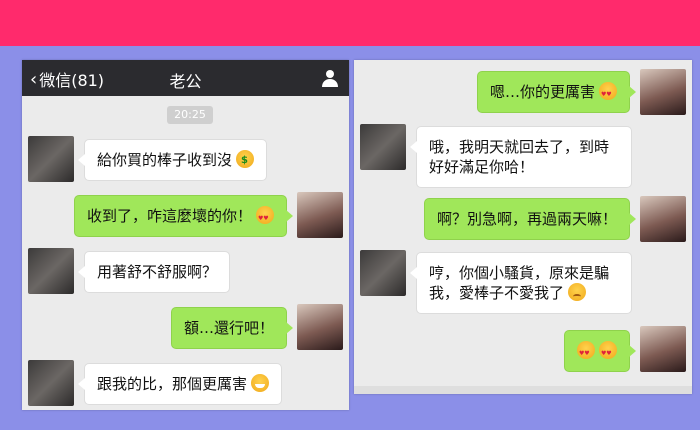 This screenshot has width=700, height=430. Describe the element at coordinates (185, 81) in the screenshot. I see `chat-title: 老公` at that location.